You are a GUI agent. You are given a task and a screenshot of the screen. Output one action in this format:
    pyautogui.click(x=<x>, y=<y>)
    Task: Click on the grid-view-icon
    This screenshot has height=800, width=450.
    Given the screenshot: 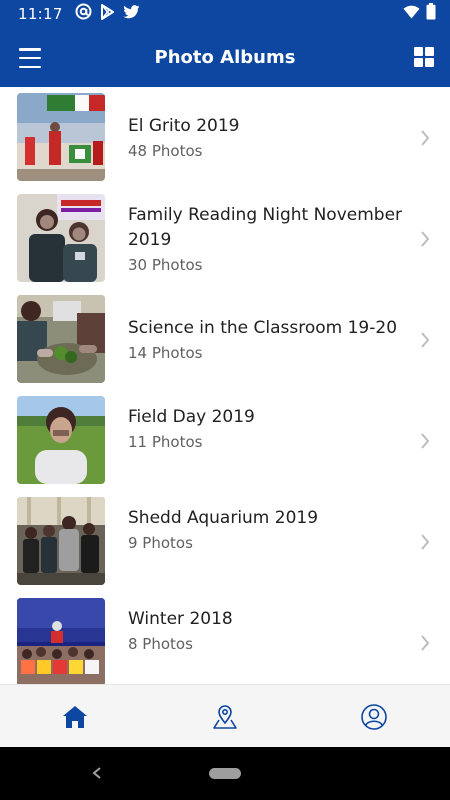 What is the action you would take?
    pyautogui.click(x=424, y=57)
    